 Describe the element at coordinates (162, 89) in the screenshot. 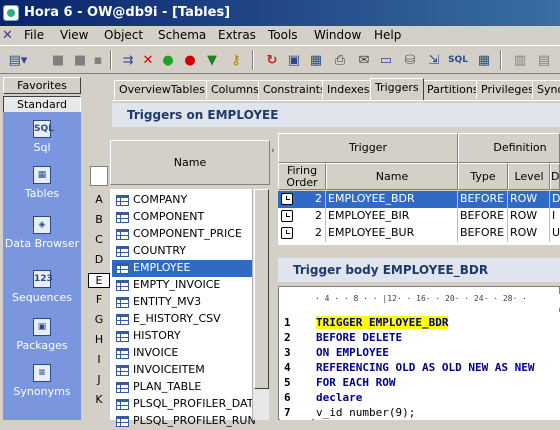

I see `tab-overview-tables: OverviewTables` at that location.